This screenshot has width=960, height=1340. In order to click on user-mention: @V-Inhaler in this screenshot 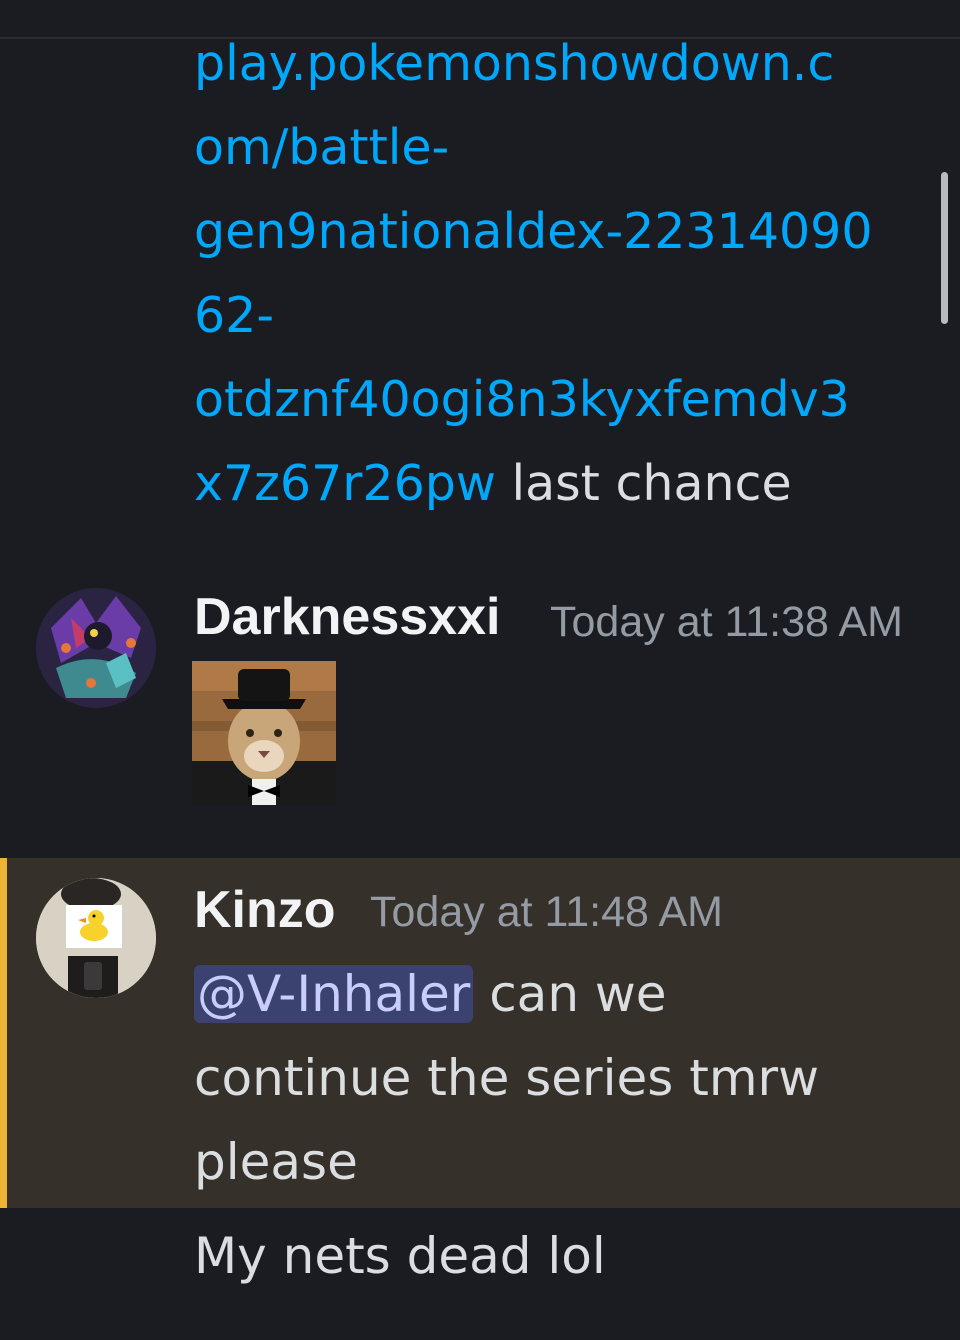, I will do `click(334, 994)`.